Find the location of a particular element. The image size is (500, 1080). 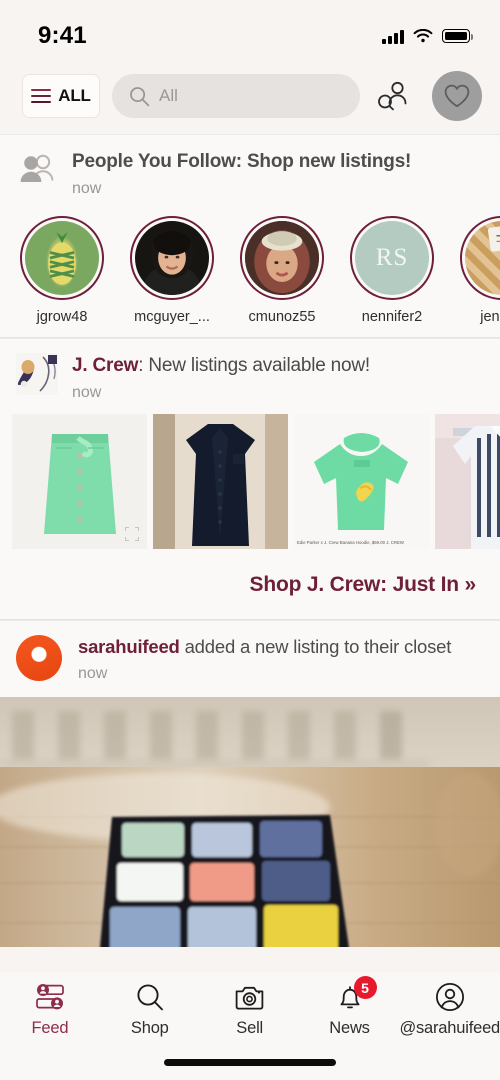

cellular-signal-icon is located at coordinates (393, 36).